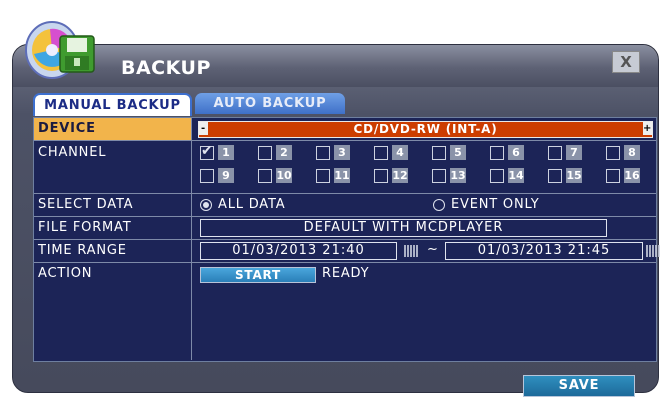  I want to click on channel-number: 8, so click(632, 152).